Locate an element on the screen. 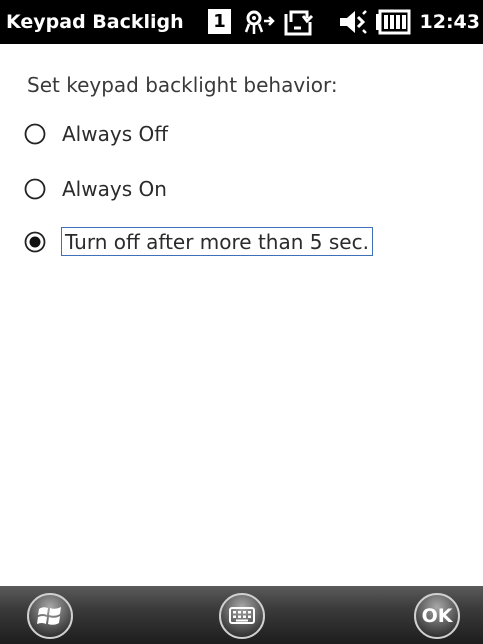 The image size is (483, 644). windows-start-icon is located at coordinates (50, 616).